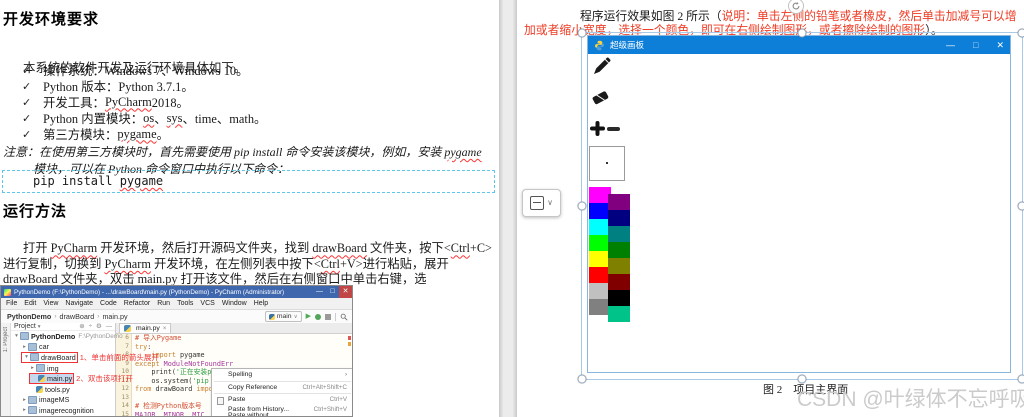 This screenshot has height=417, width=1024. I want to click on project-tree-item: tools.py, so click(63, 389).